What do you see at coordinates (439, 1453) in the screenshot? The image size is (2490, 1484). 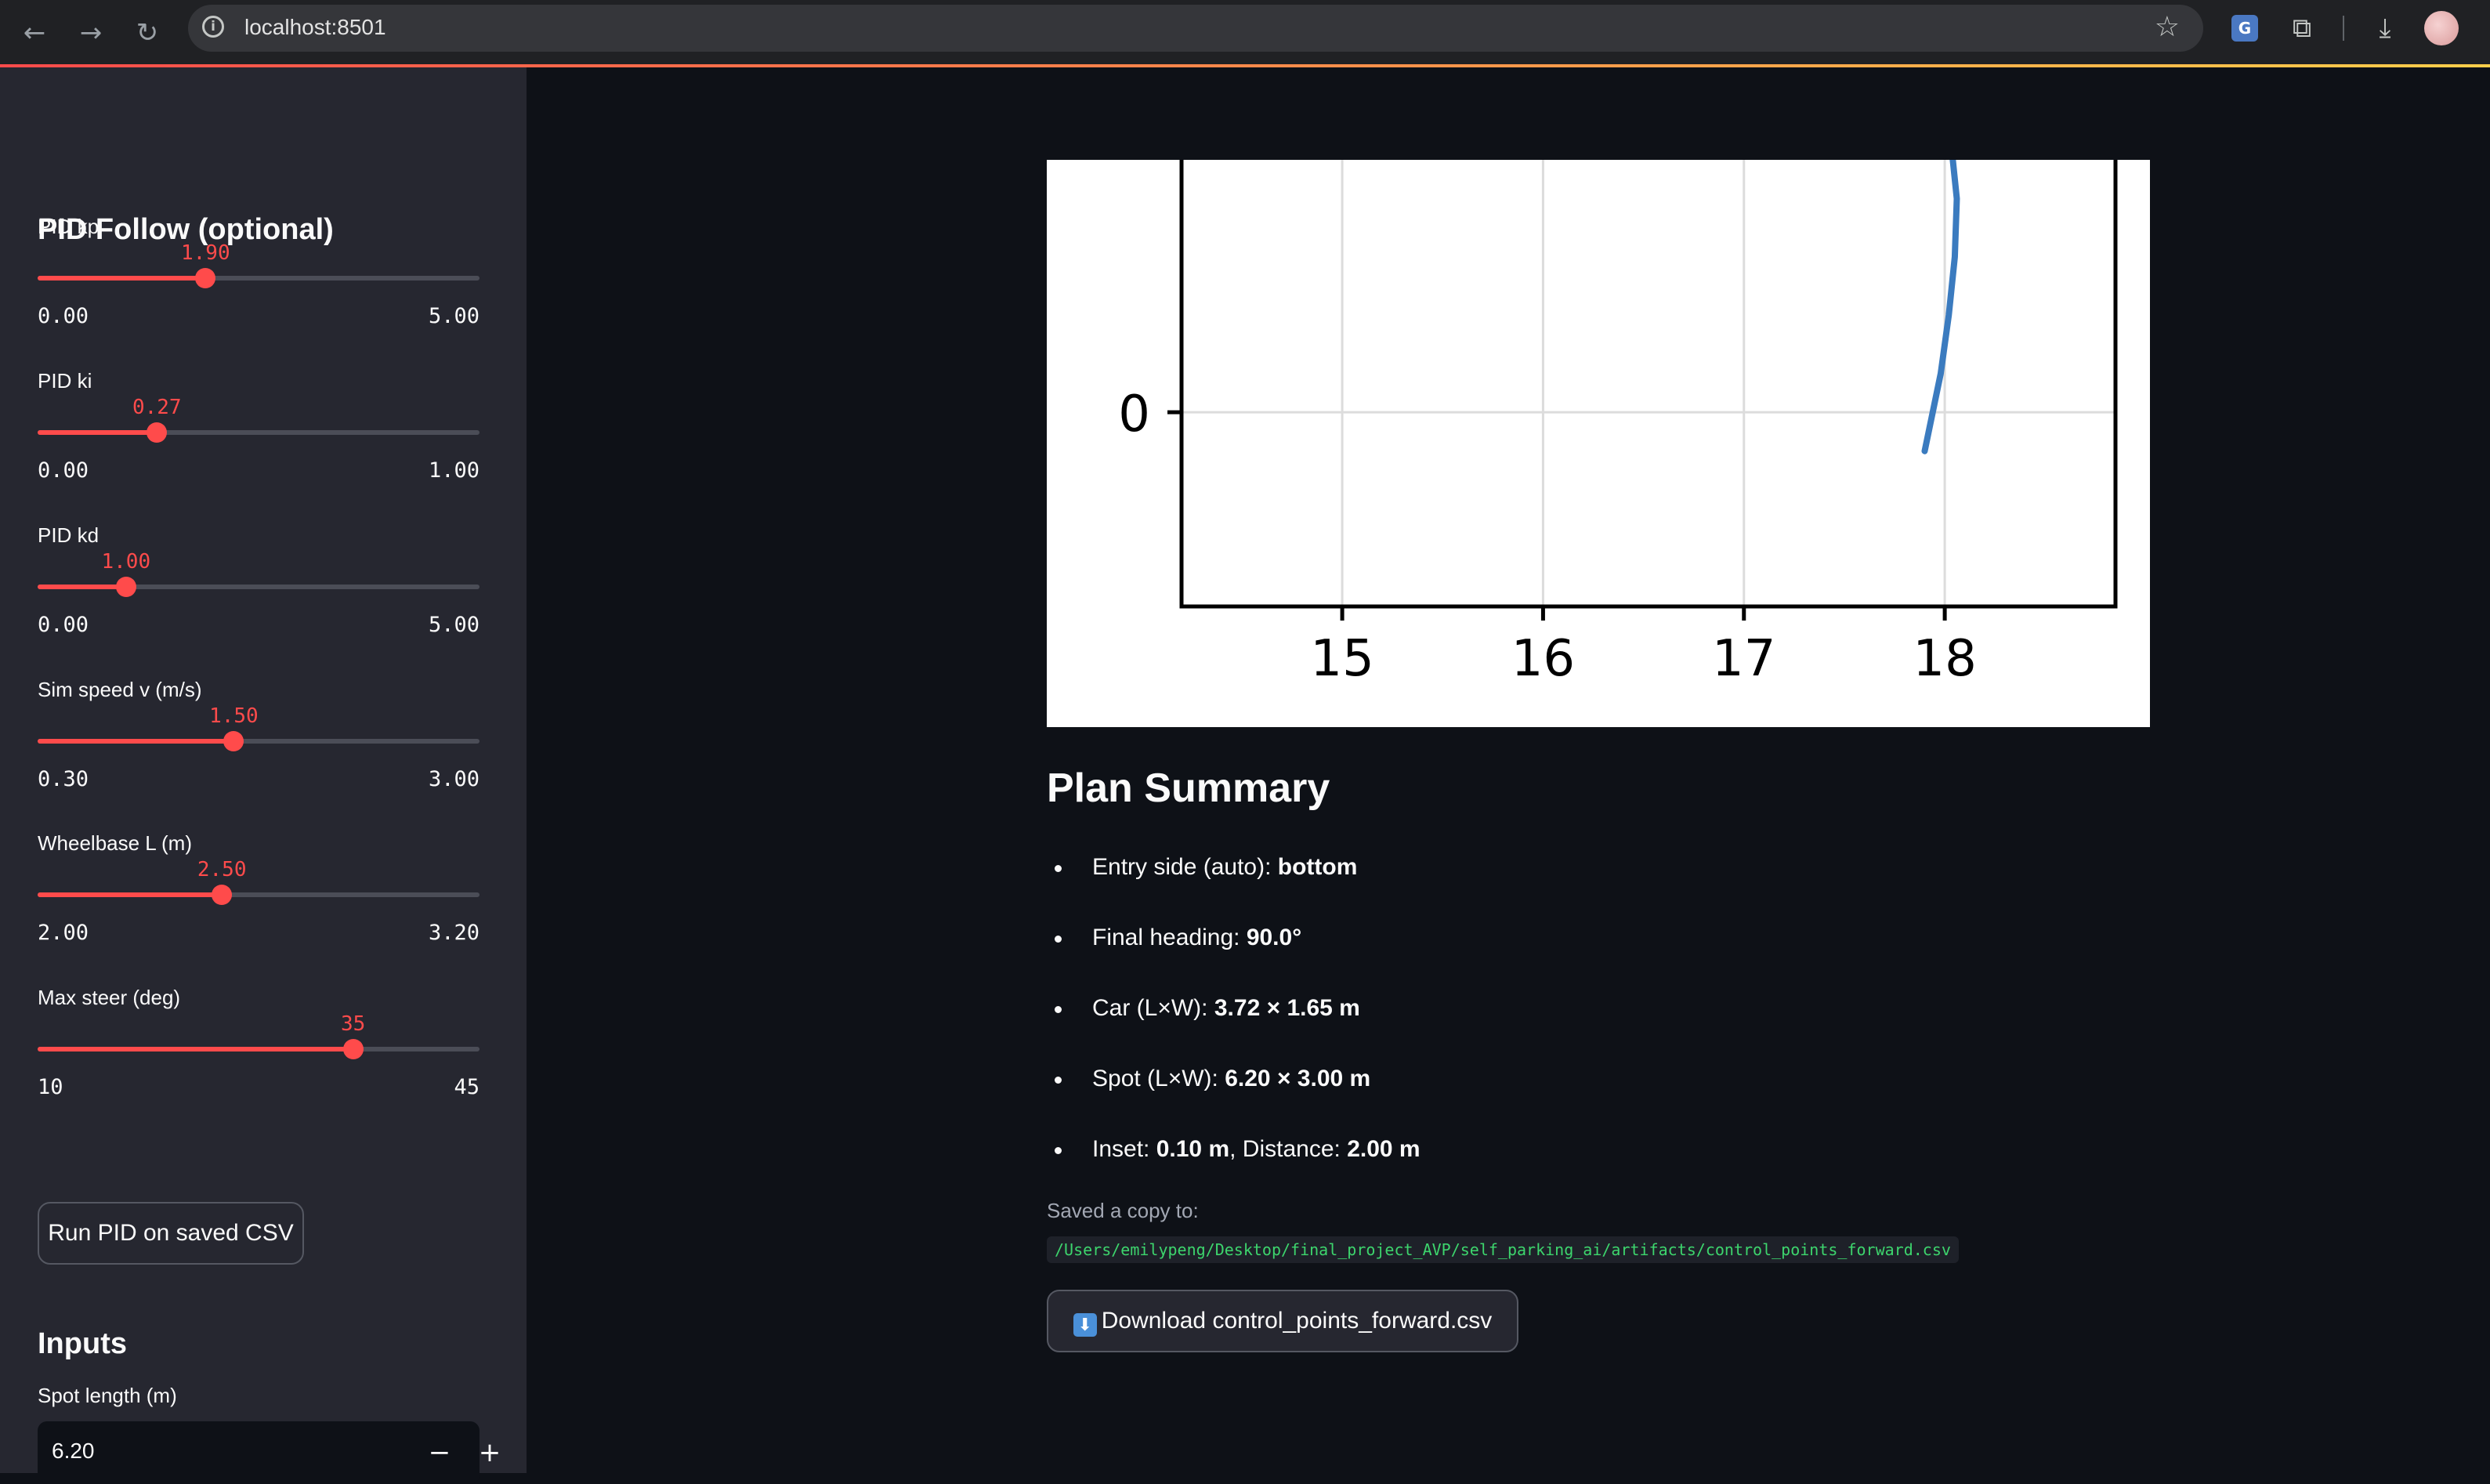 I see `decrement-button: −` at bounding box center [439, 1453].